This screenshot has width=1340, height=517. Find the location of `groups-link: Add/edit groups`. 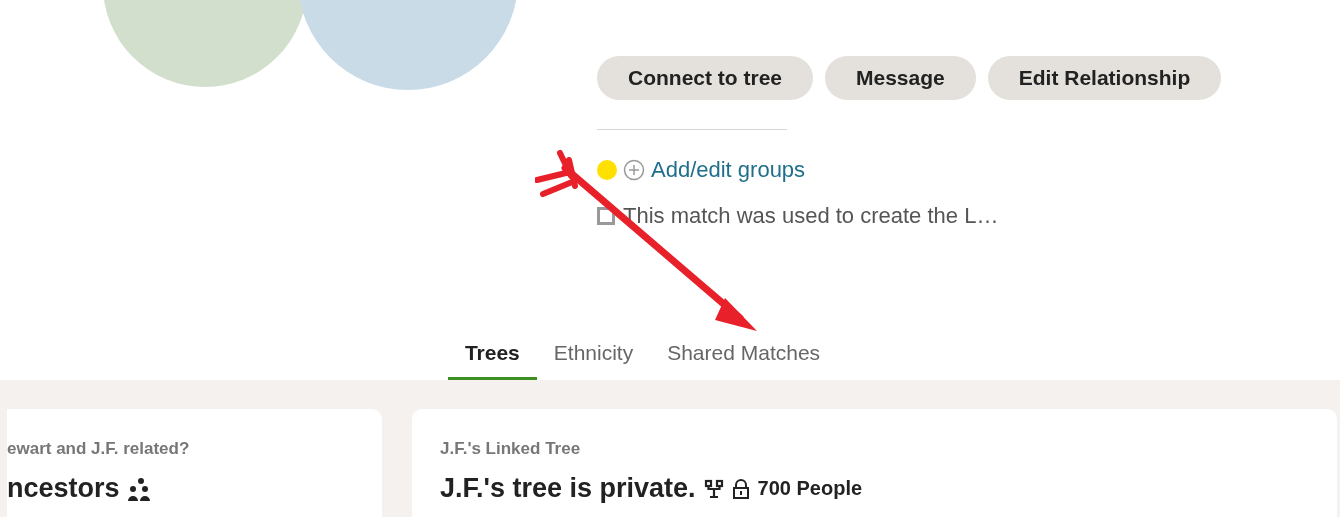

groups-link: Add/edit groups is located at coordinates (728, 170).